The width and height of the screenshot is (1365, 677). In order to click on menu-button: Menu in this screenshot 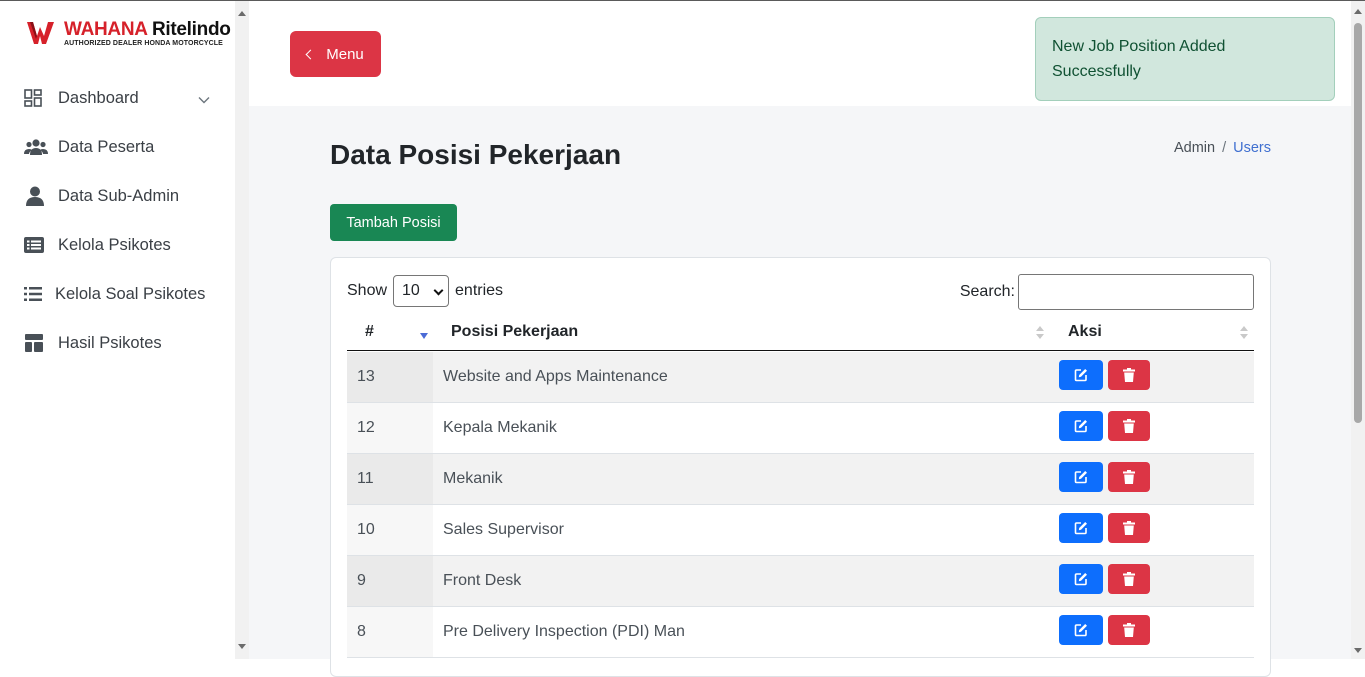, I will do `click(335, 54)`.